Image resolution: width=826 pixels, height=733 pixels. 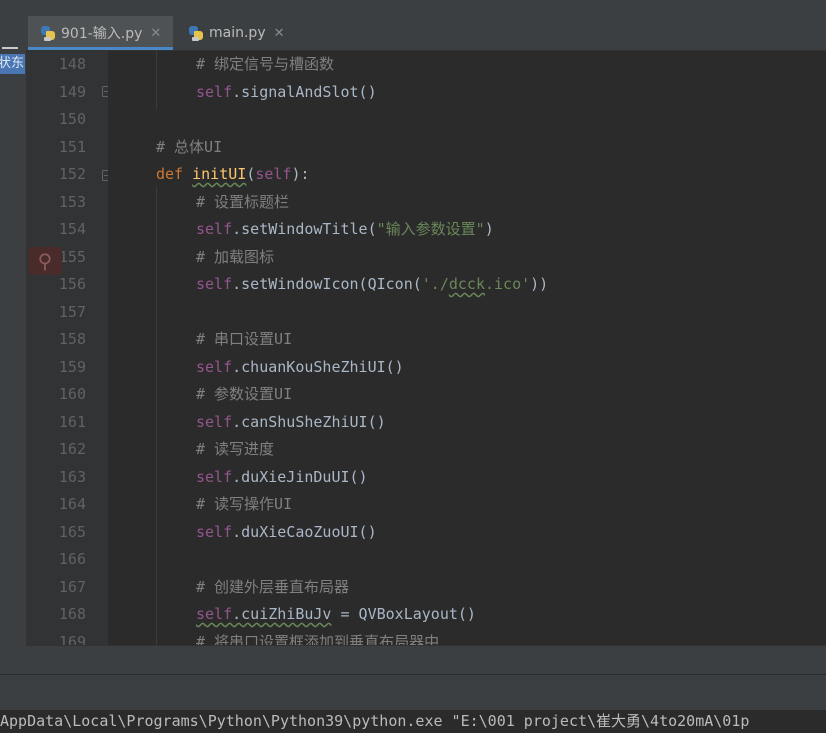 What do you see at coordinates (286, 614) in the screenshot?
I see `code-attribute: cuiZhiBuJv` at bounding box center [286, 614].